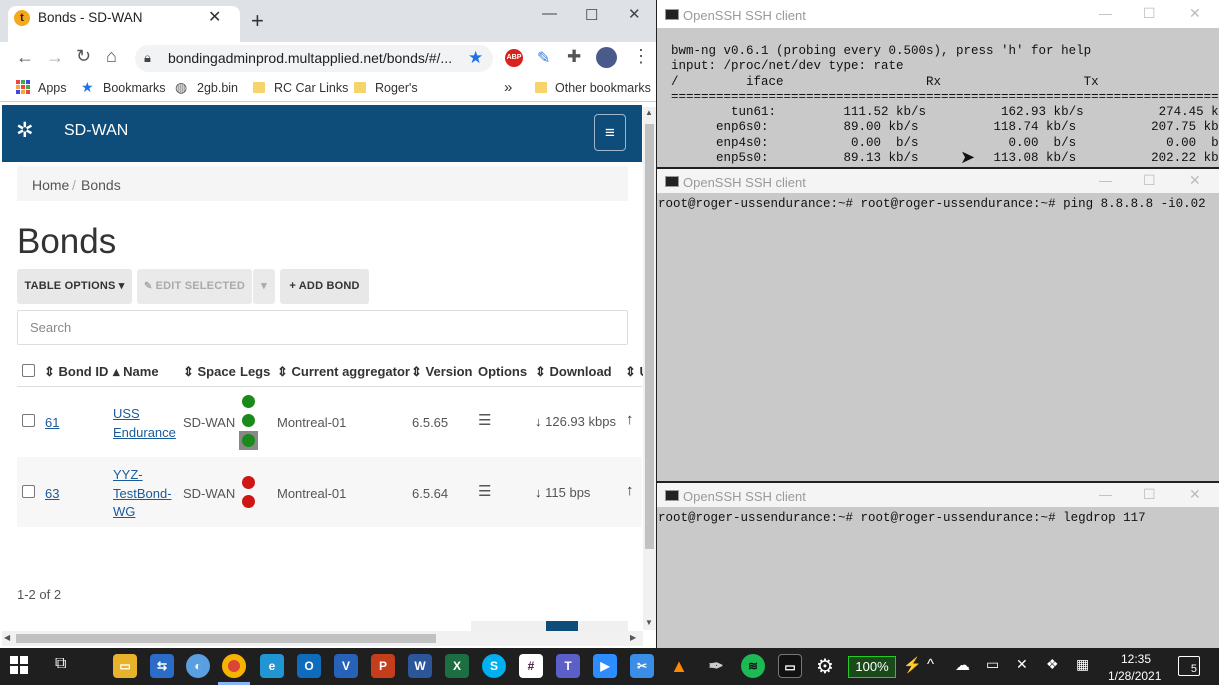 This screenshot has height=685, width=1219. What do you see at coordinates (543, 58) in the screenshot?
I see `extension-pen-icon: ✎` at bounding box center [543, 58].